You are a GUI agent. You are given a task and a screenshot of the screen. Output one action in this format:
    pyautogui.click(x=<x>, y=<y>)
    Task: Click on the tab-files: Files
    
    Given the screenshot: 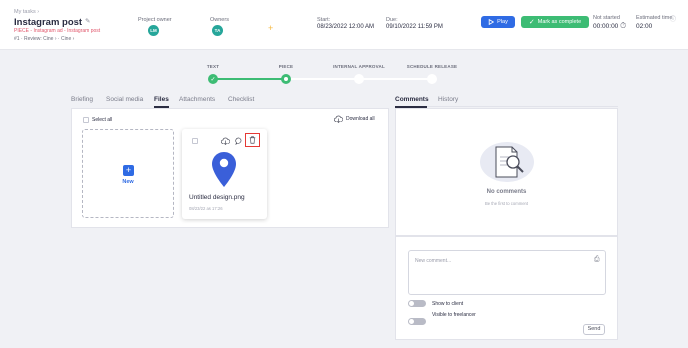 What is the action you would take?
    pyautogui.click(x=161, y=99)
    